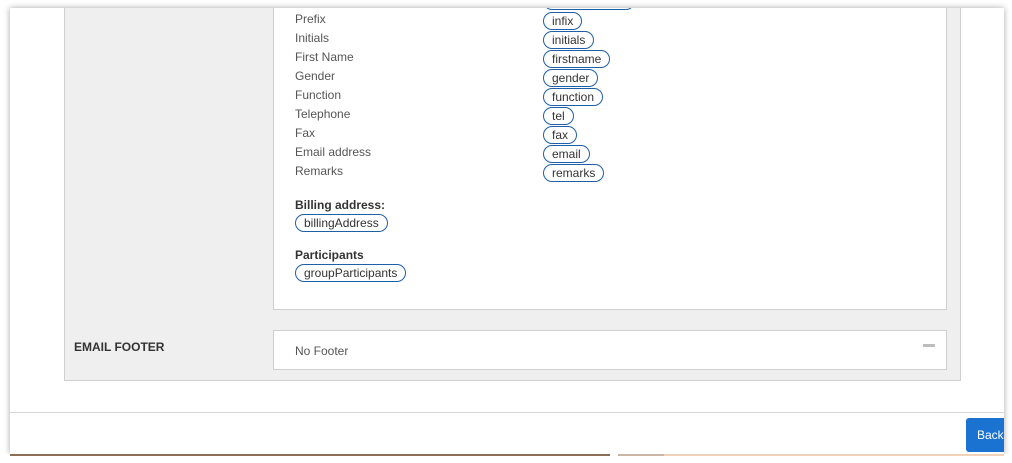 Image resolution: width=1012 pixels, height=463 pixels. What do you see at coordinates (305, 133) in the screenshot?
I see `field-label-fax: Fax` at bounding box center [305, 133].